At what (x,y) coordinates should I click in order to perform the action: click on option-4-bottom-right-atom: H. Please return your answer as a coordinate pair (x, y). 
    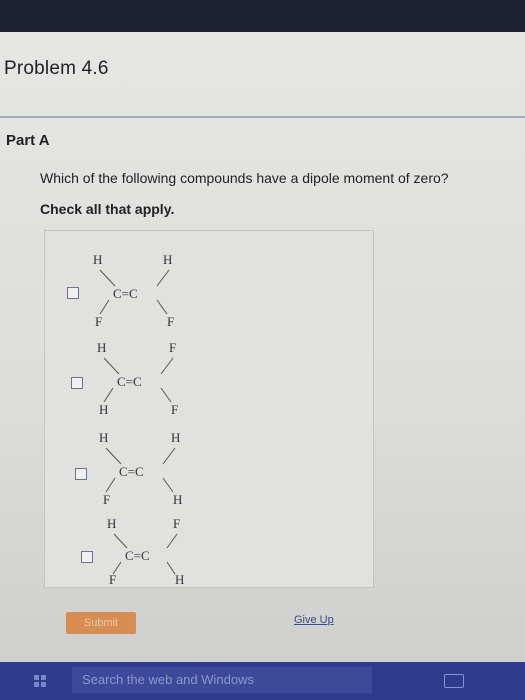
    Looking at the image, I should click on (179, 579).